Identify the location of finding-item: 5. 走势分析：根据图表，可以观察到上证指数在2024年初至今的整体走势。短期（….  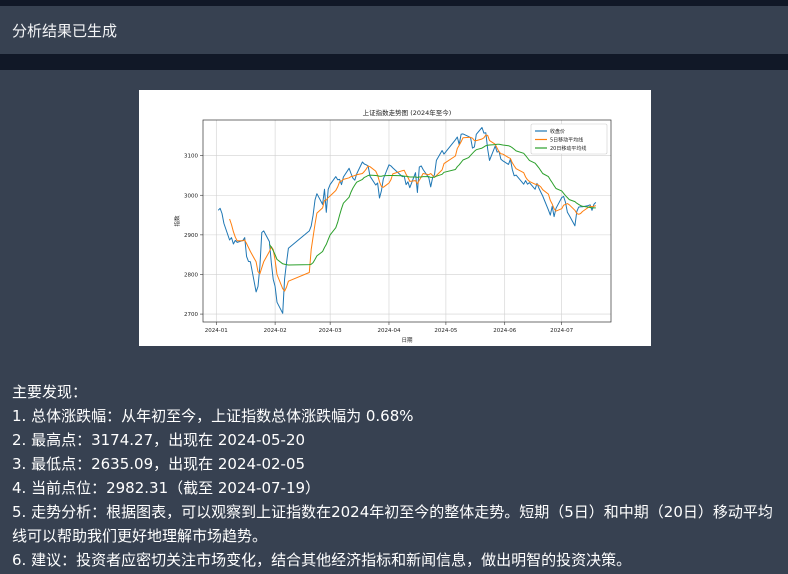
(392, 524).